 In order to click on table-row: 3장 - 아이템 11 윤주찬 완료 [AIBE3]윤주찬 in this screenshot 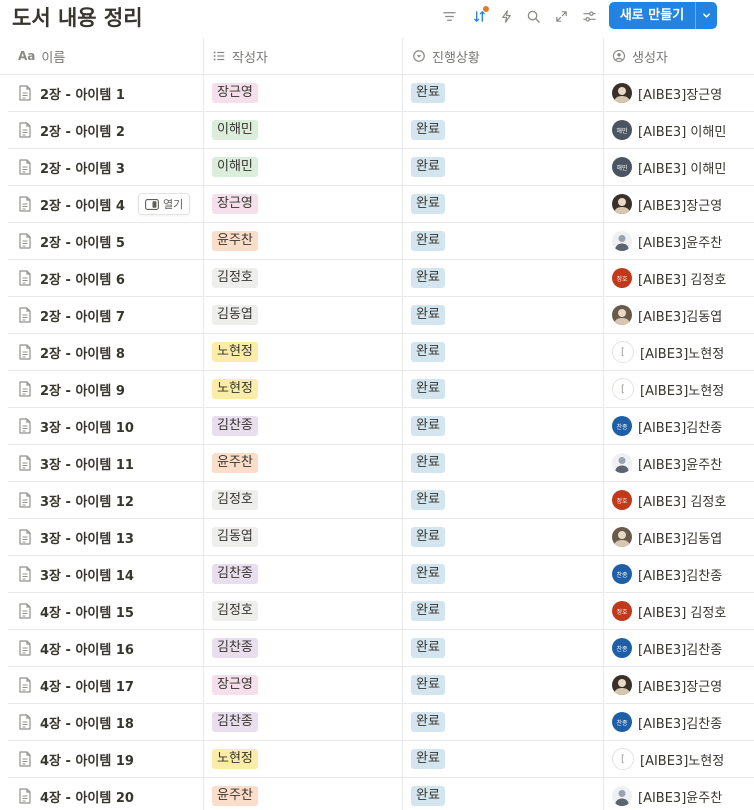, I will do `click(381, 463)`.